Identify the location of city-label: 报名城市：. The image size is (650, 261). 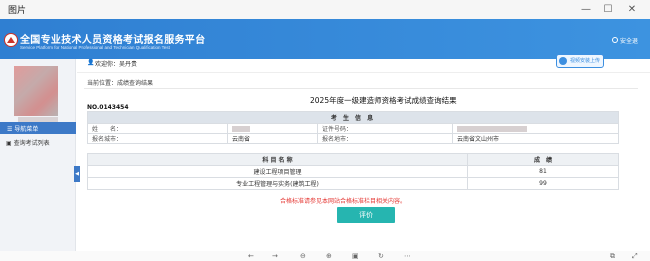
(157, 138).